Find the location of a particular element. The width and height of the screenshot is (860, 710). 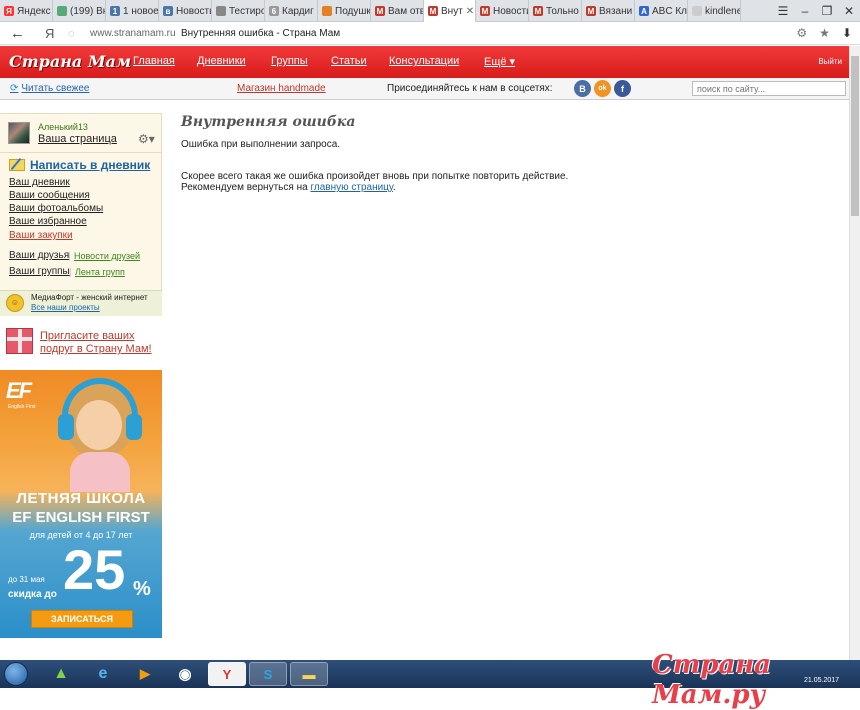

download-icon: ⬇ is located at coordinates (847, 33).